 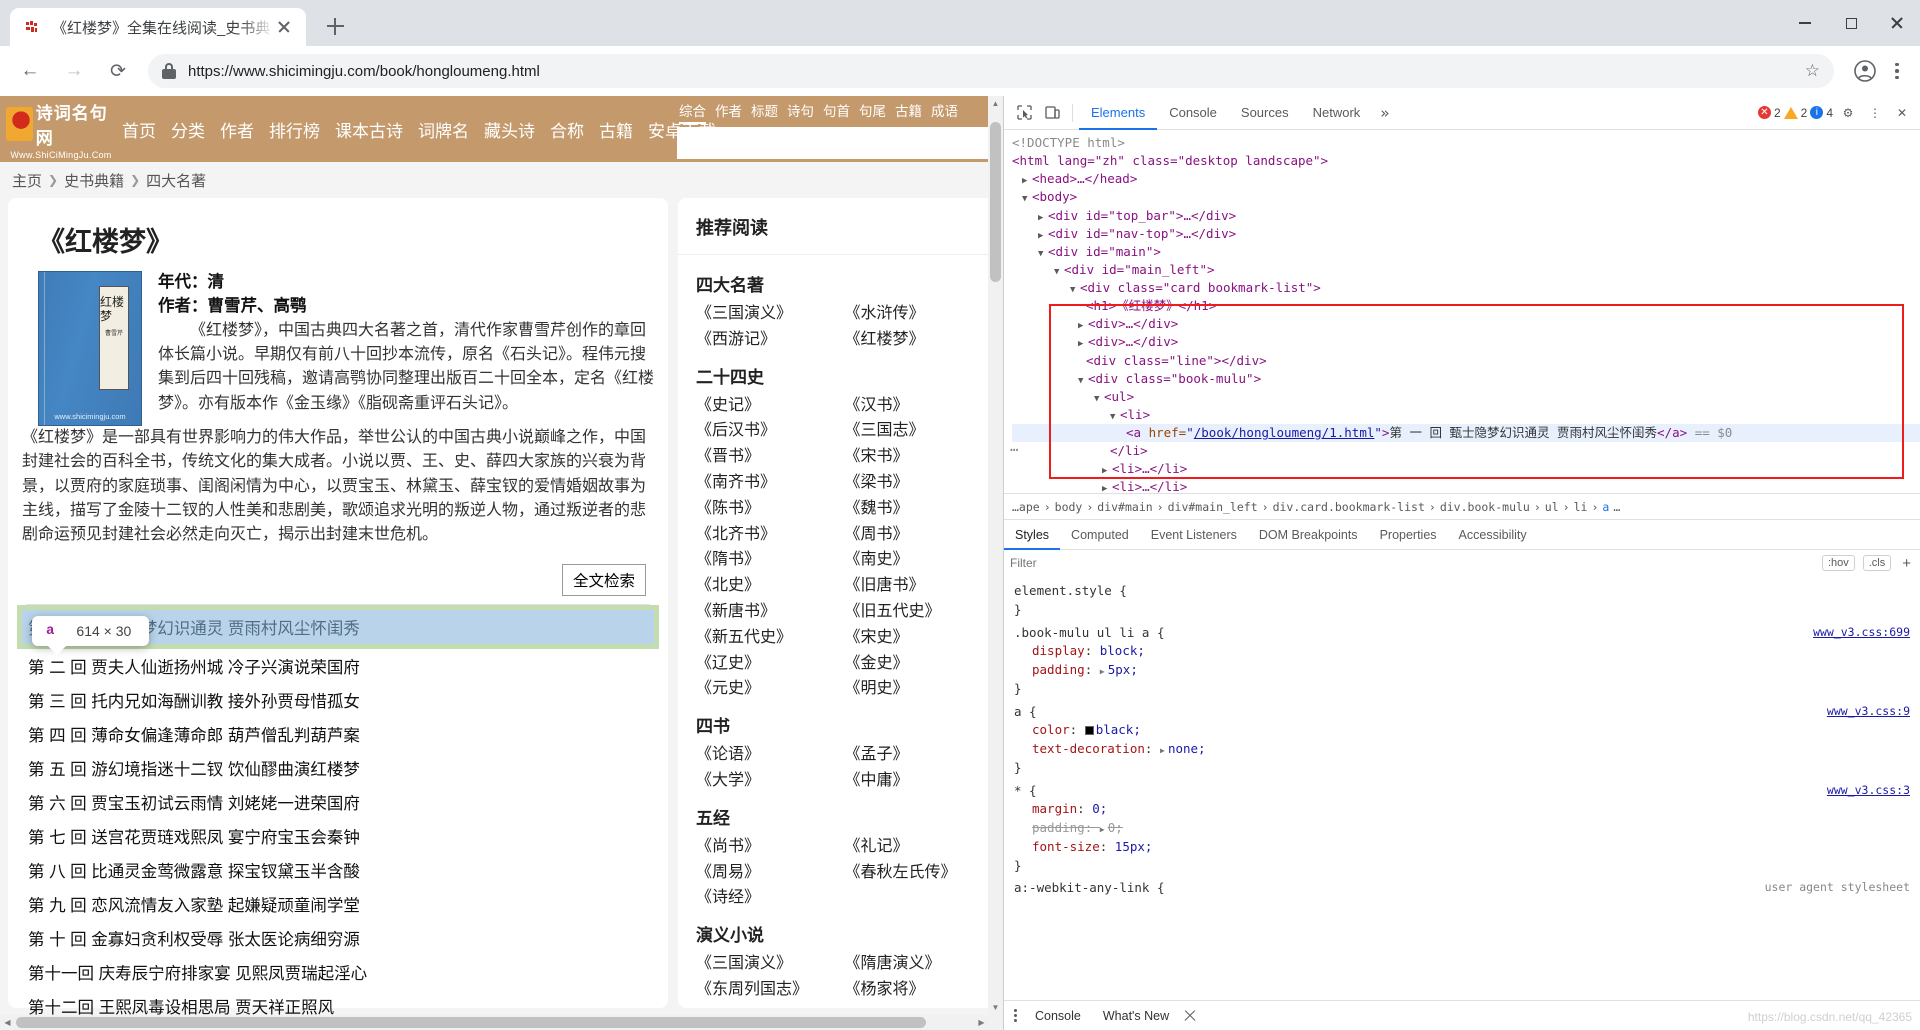 What do you see at coordinates (284, 27) in the screenshot?
I see `close-tab-icon` at bounding box center [284, 27].